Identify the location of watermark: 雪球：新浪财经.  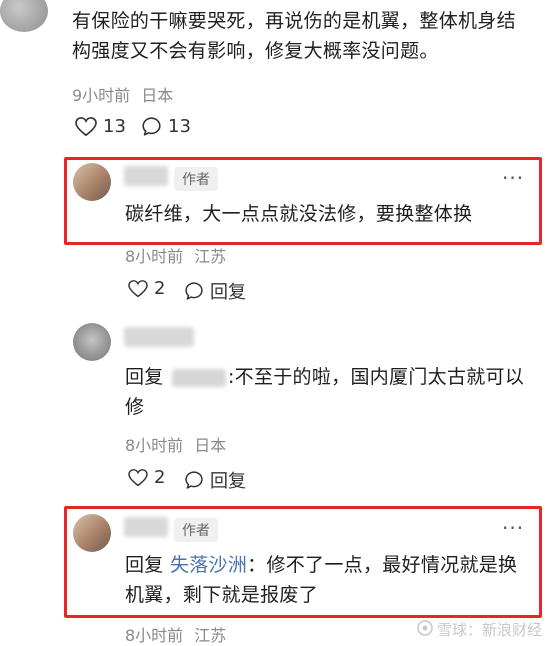
(479, 629).